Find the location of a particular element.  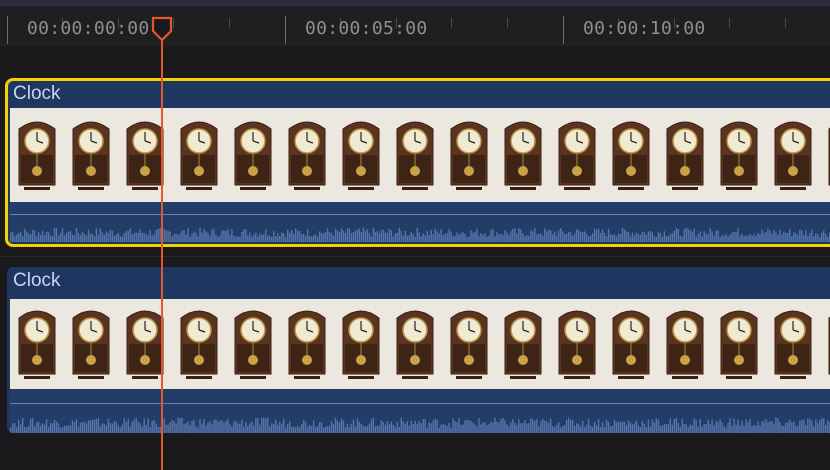

timecode-label: 00:00:10:00 is located at coordinates (644, 28).